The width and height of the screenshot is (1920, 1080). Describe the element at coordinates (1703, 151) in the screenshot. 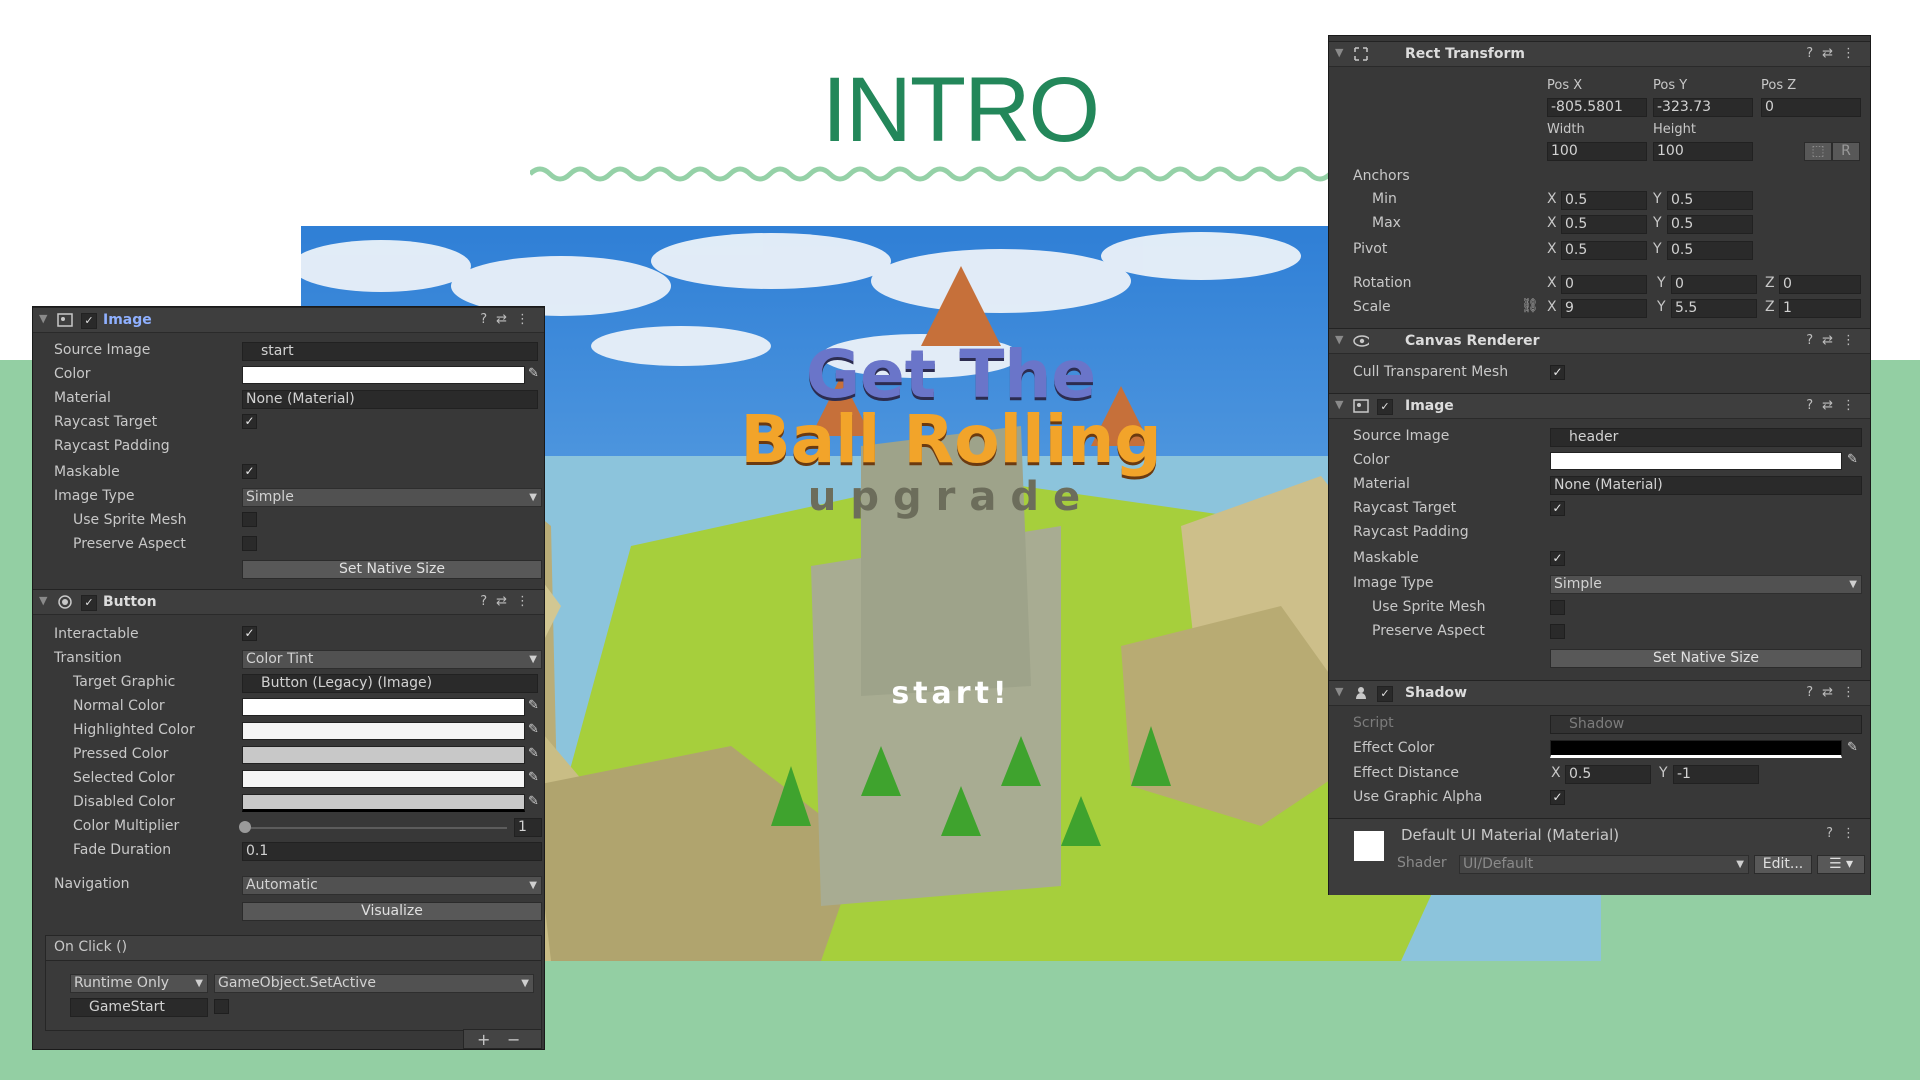

I see `height-field: 100` at that location.